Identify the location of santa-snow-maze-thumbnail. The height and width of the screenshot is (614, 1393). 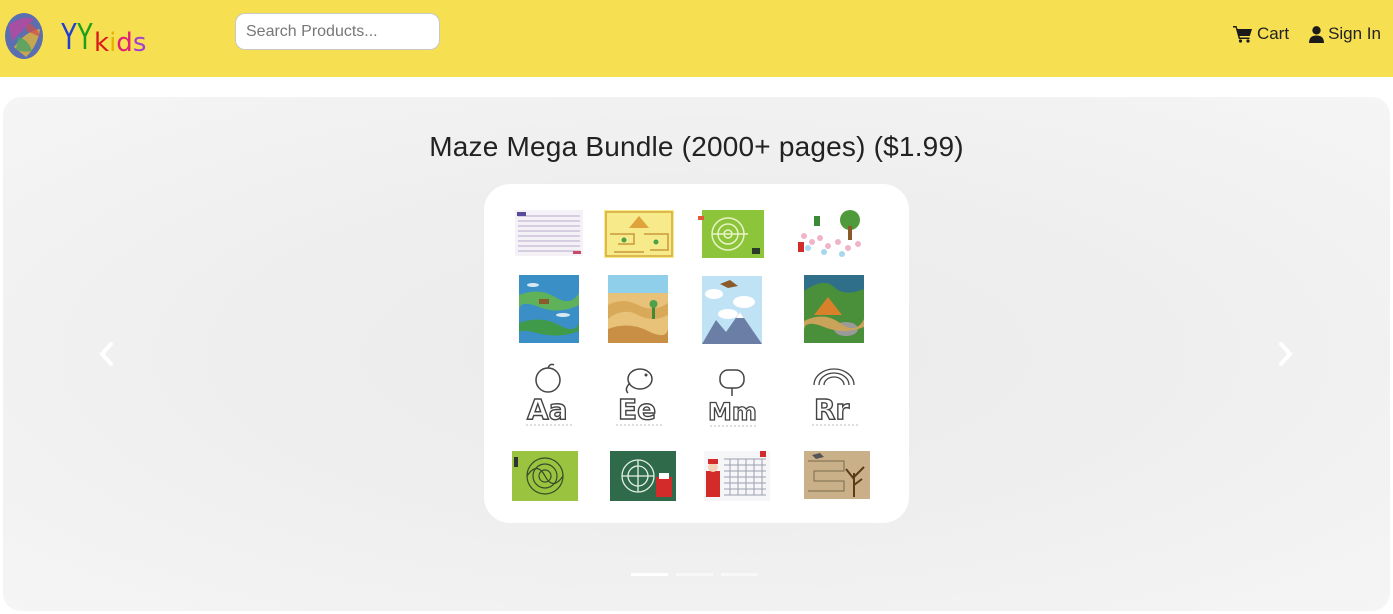
(737, 476).